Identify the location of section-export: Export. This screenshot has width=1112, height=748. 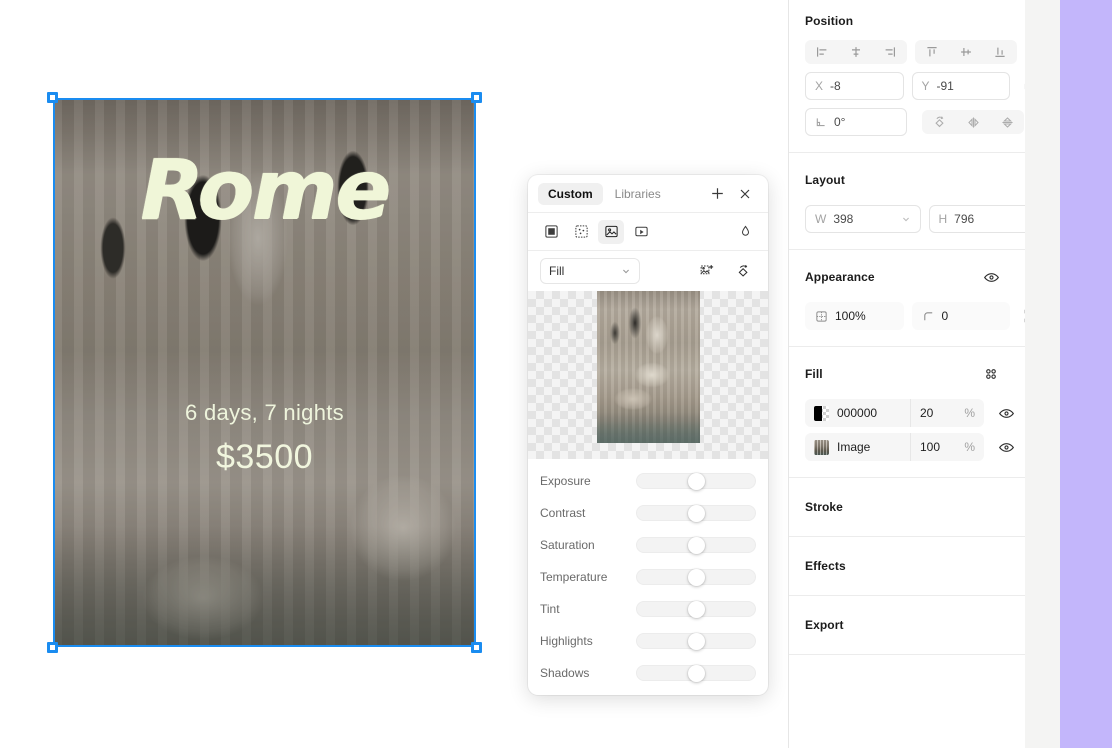
(924, 625).